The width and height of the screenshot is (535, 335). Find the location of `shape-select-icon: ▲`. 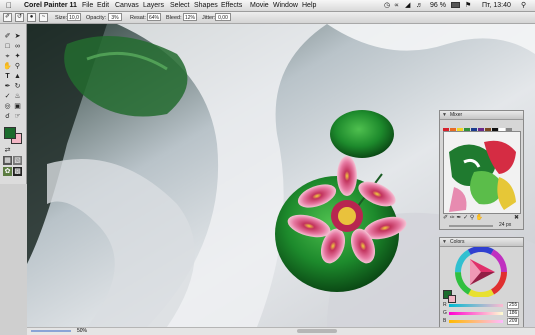

shape-select-icon: ▲ is located at coordinates (17, 76).